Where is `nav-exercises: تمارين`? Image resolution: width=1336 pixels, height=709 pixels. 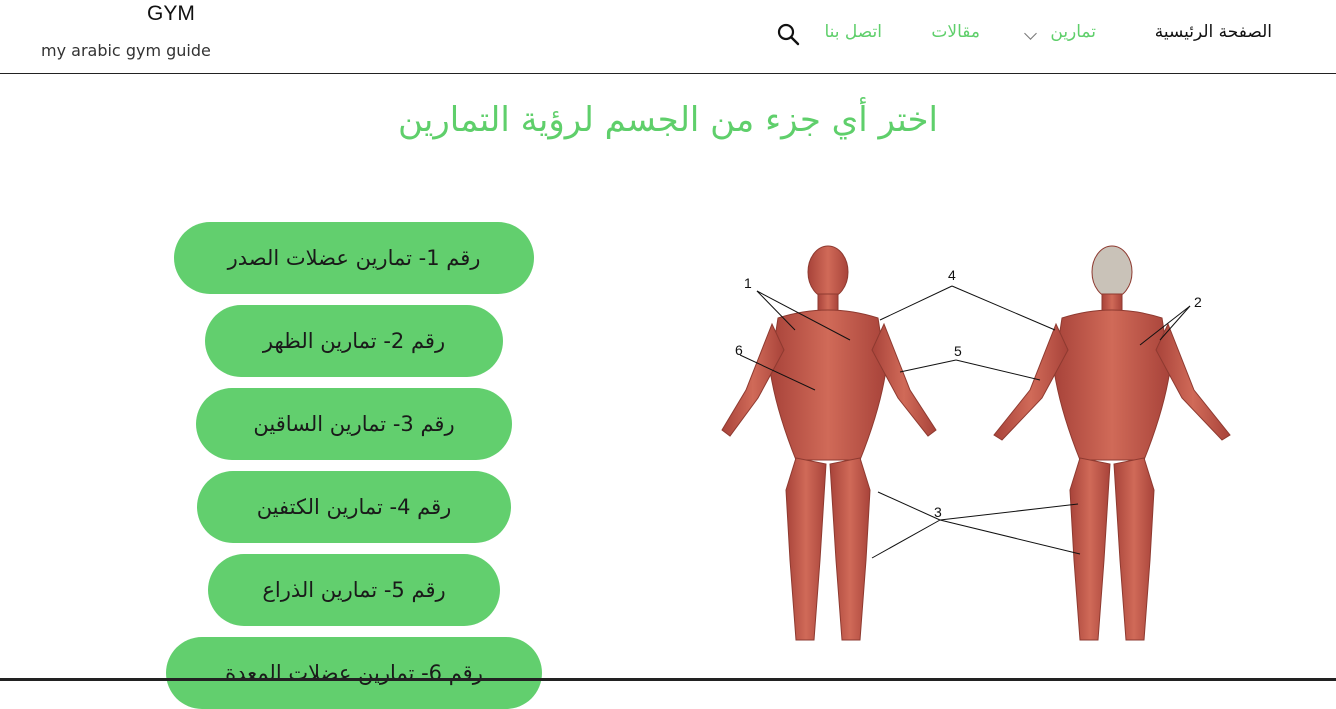 nav-exercises: تمارين is located at coordinates (1073, 32).